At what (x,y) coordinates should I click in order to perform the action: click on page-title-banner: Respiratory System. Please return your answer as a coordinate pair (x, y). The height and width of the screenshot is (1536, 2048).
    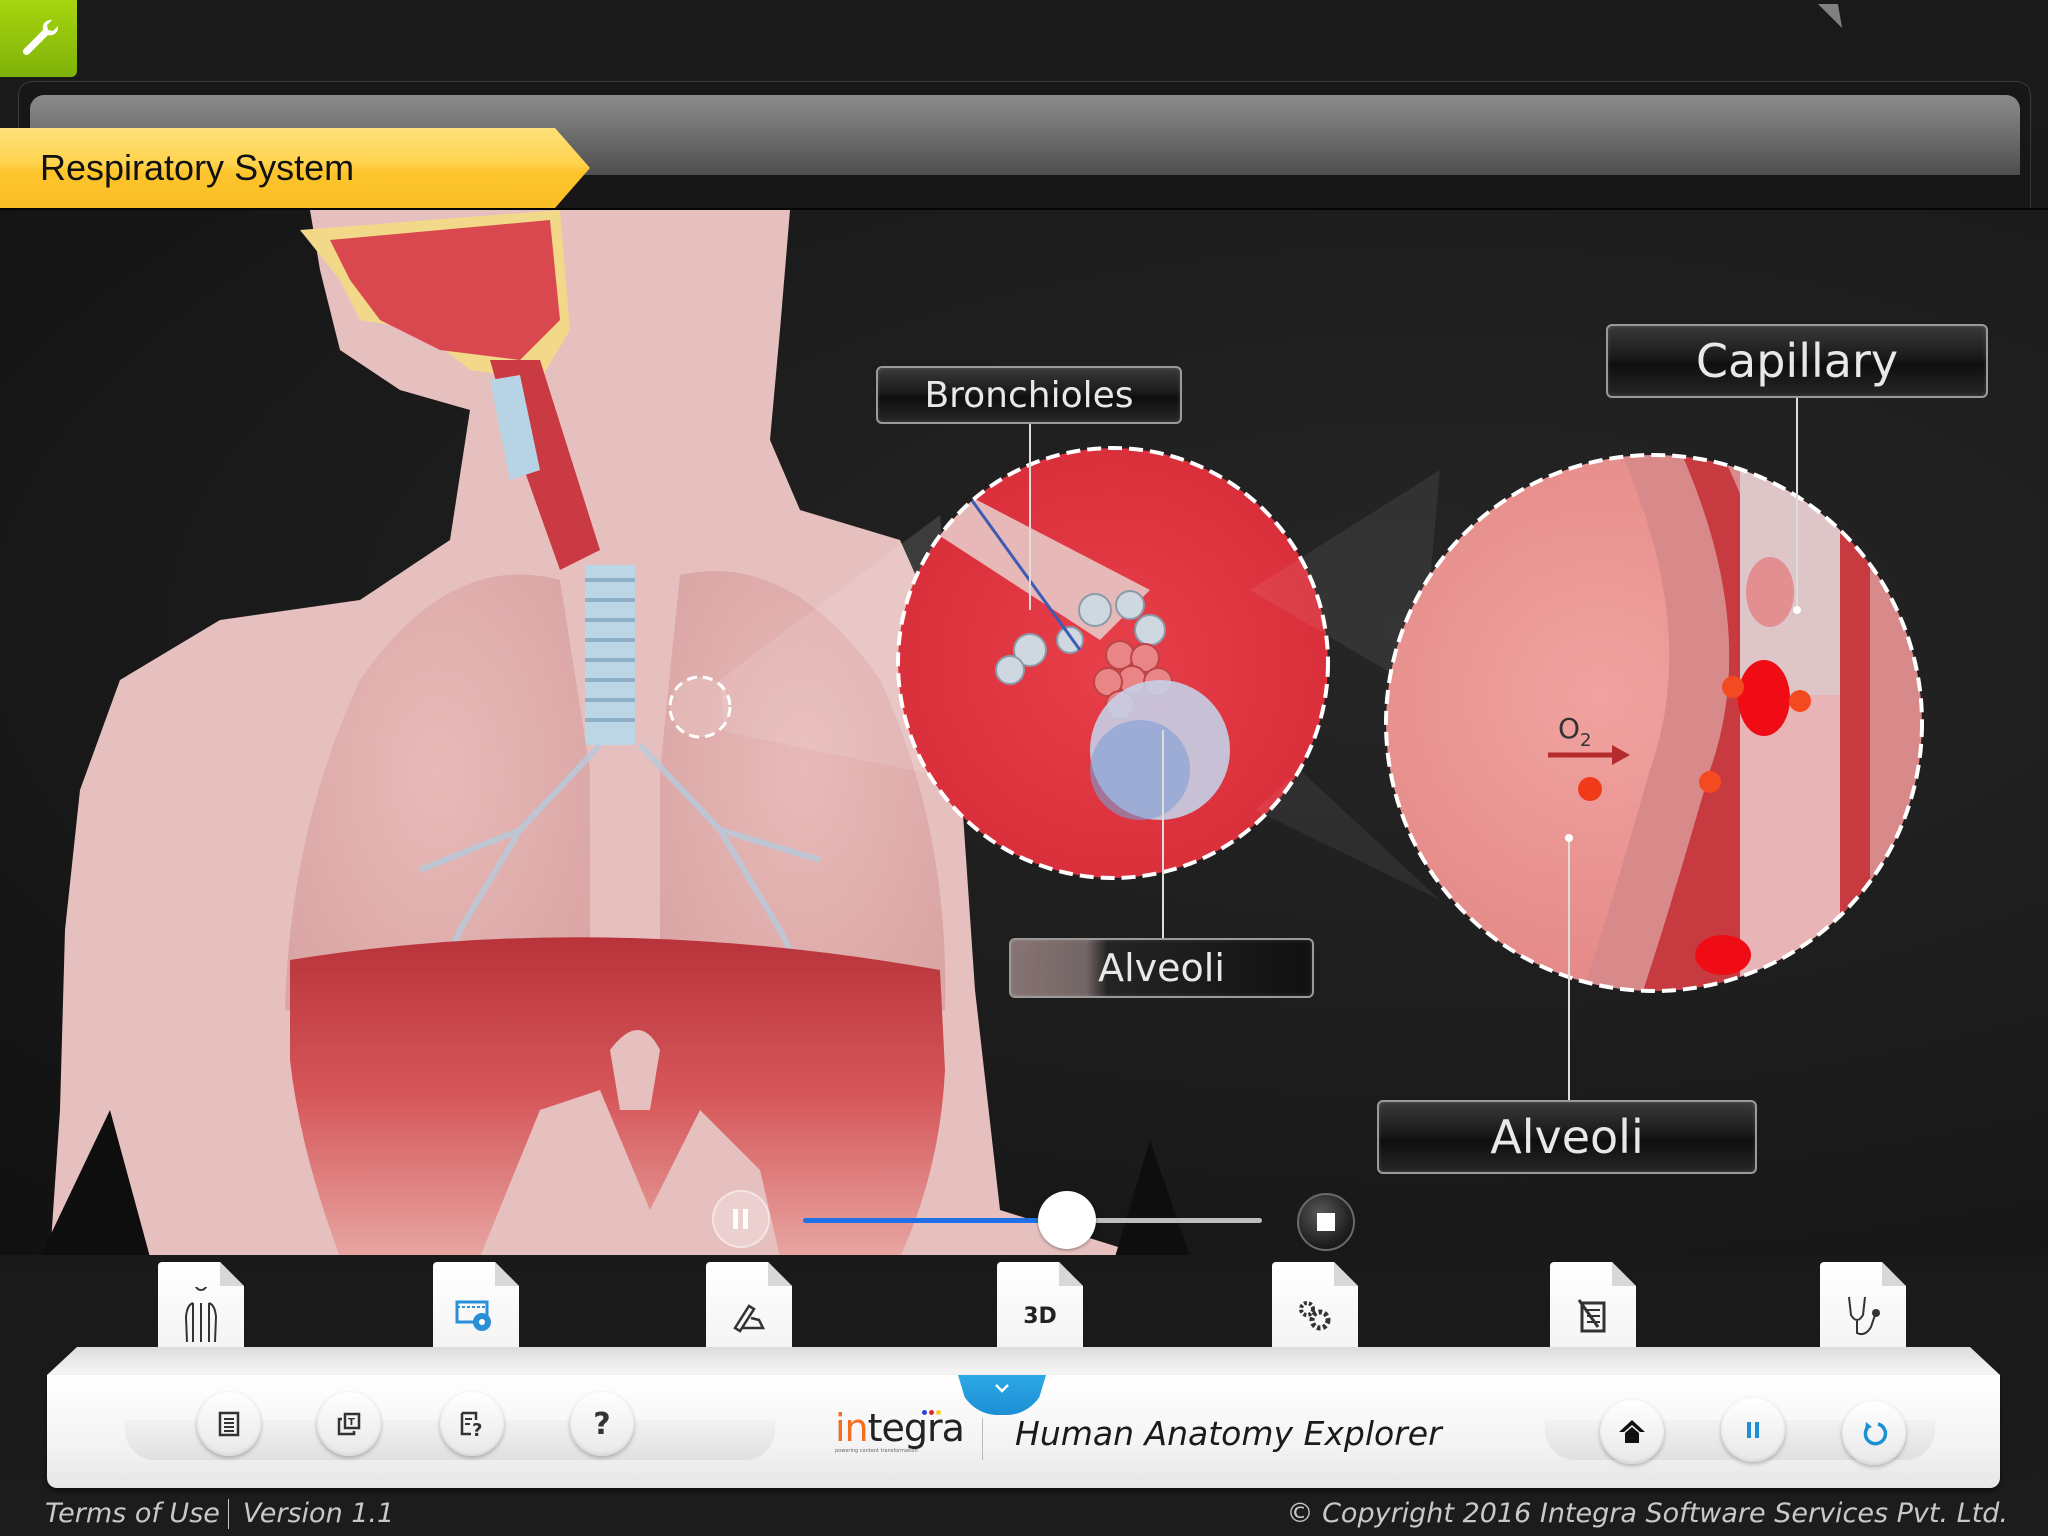
    Looking at the image, I should click on (295, 168).